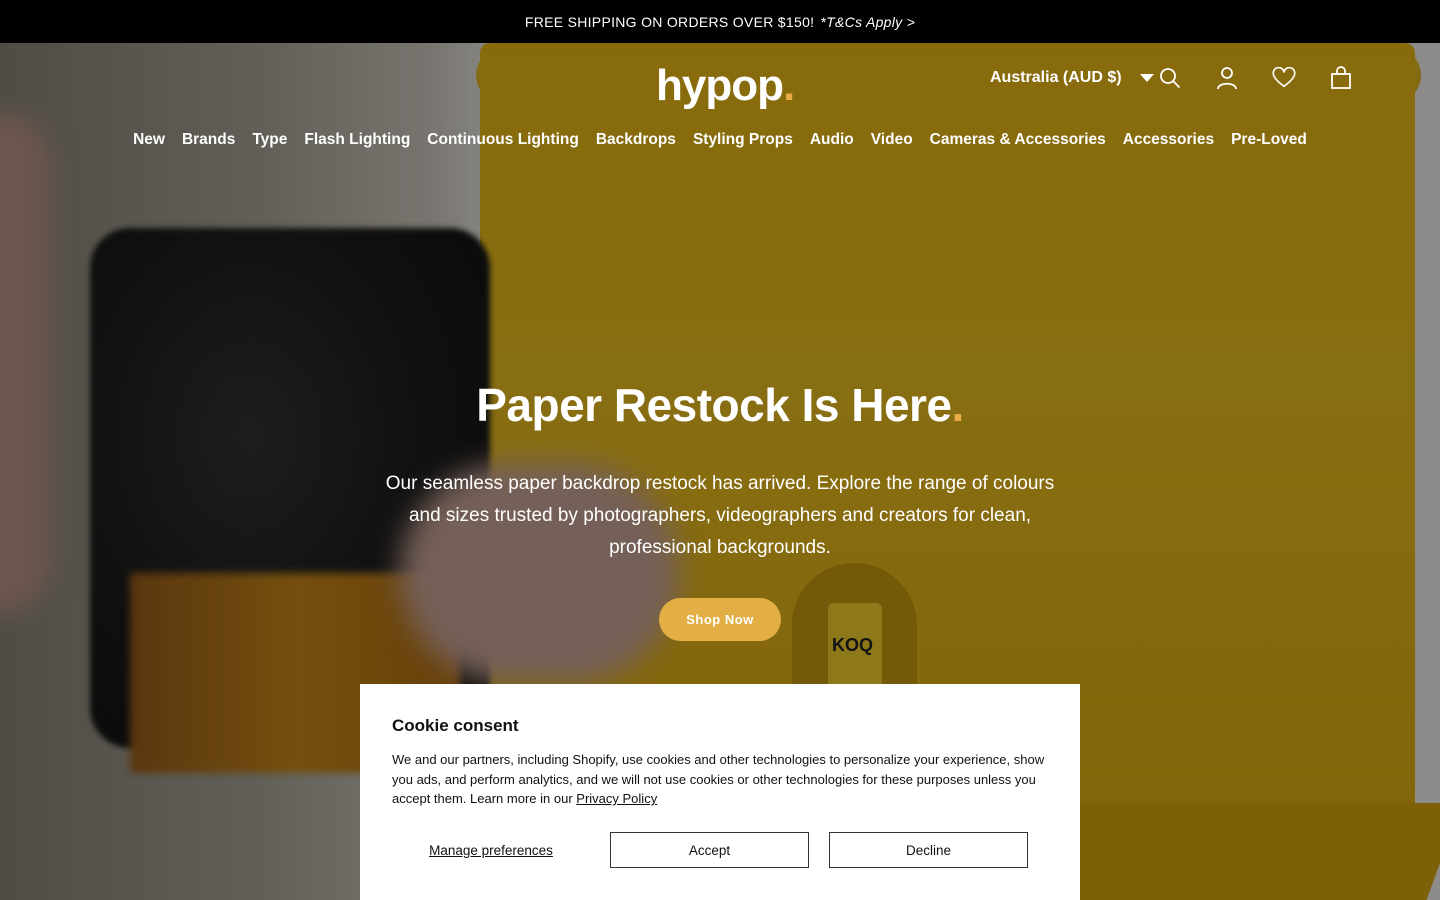 The image size is (1440, 900). I want to click on site-logo: hypop., so click(725, 86).